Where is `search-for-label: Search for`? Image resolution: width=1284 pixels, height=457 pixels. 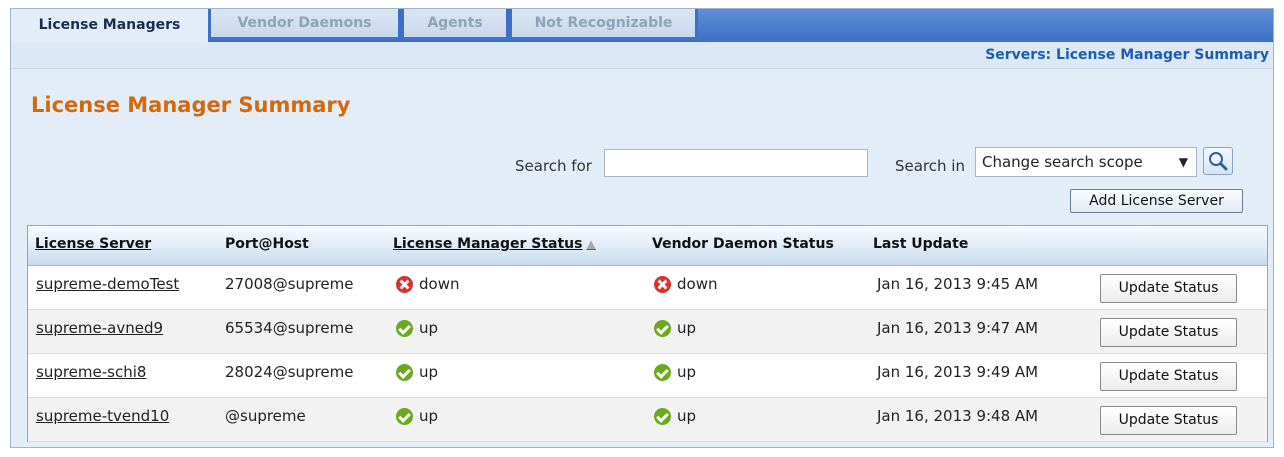
search-for-label: Search for is located at coordinates (553, 166).